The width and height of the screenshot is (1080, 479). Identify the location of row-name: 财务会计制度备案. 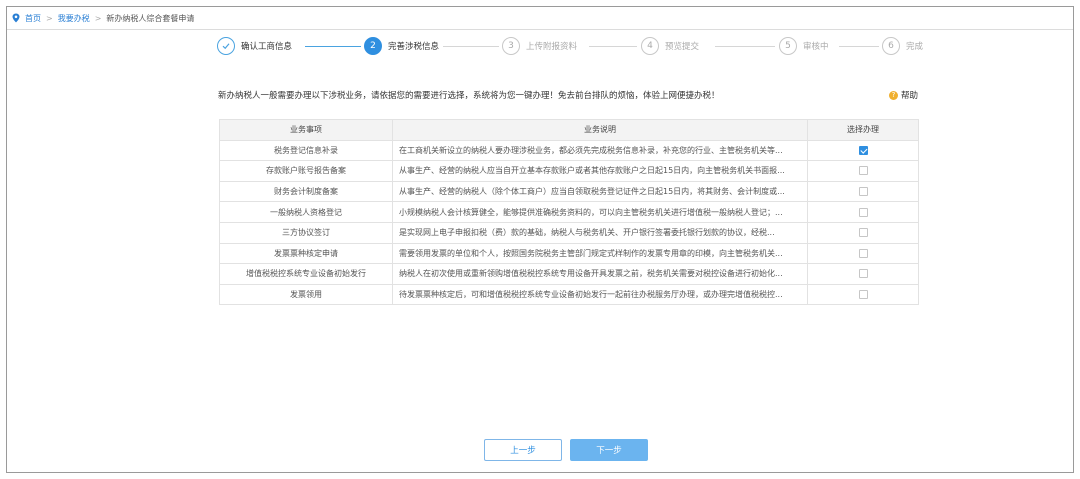
(306, 191).